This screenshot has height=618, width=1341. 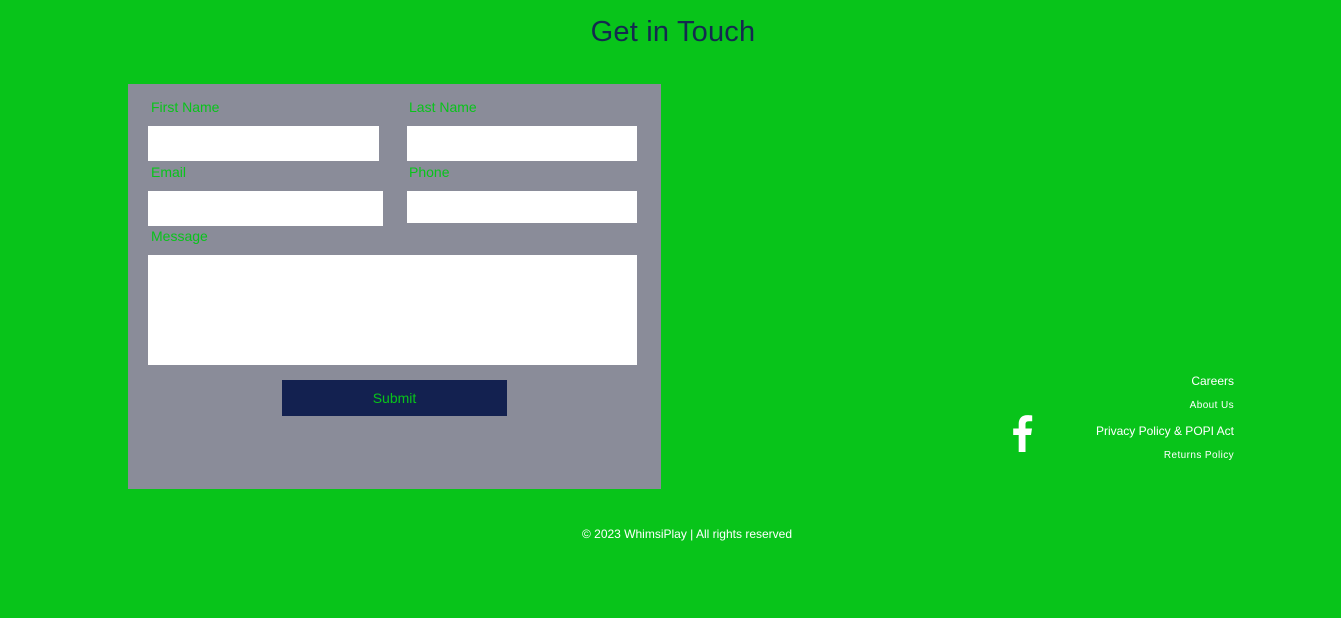 What do you see at coordinates (522, 143) in the screenshot?
I see `last-name-input` at bounding box center [522, 143].